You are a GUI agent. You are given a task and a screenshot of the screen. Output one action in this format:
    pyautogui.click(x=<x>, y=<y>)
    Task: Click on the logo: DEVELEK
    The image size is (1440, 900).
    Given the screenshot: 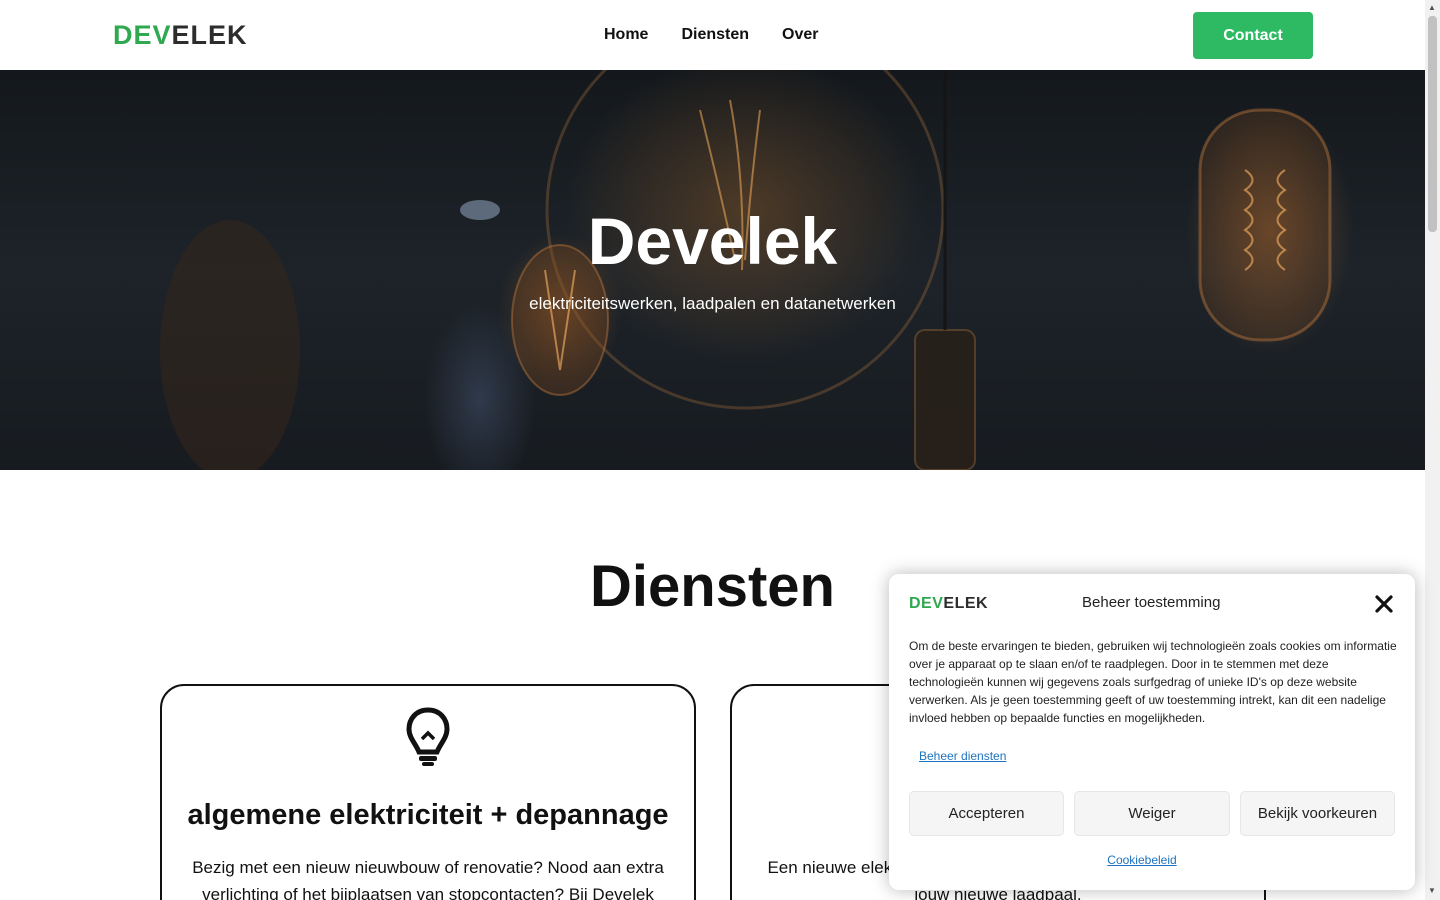 What is the action you would take?
    pyautogui.click(x=180, y=35)
    